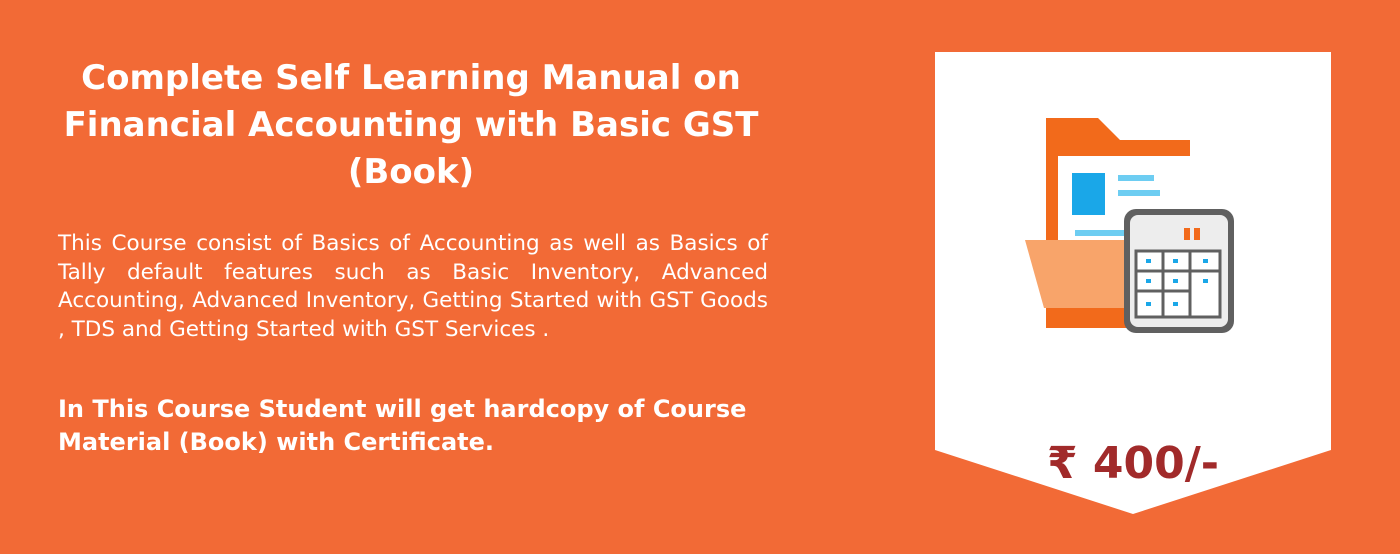 Image resolution: width=1400 pixels, height=554 pixels. Describe the element at coordinates (276, 442) in the screenshot. I see `course-highlight-line-2: Material (Book) with Certificate.` at that location.